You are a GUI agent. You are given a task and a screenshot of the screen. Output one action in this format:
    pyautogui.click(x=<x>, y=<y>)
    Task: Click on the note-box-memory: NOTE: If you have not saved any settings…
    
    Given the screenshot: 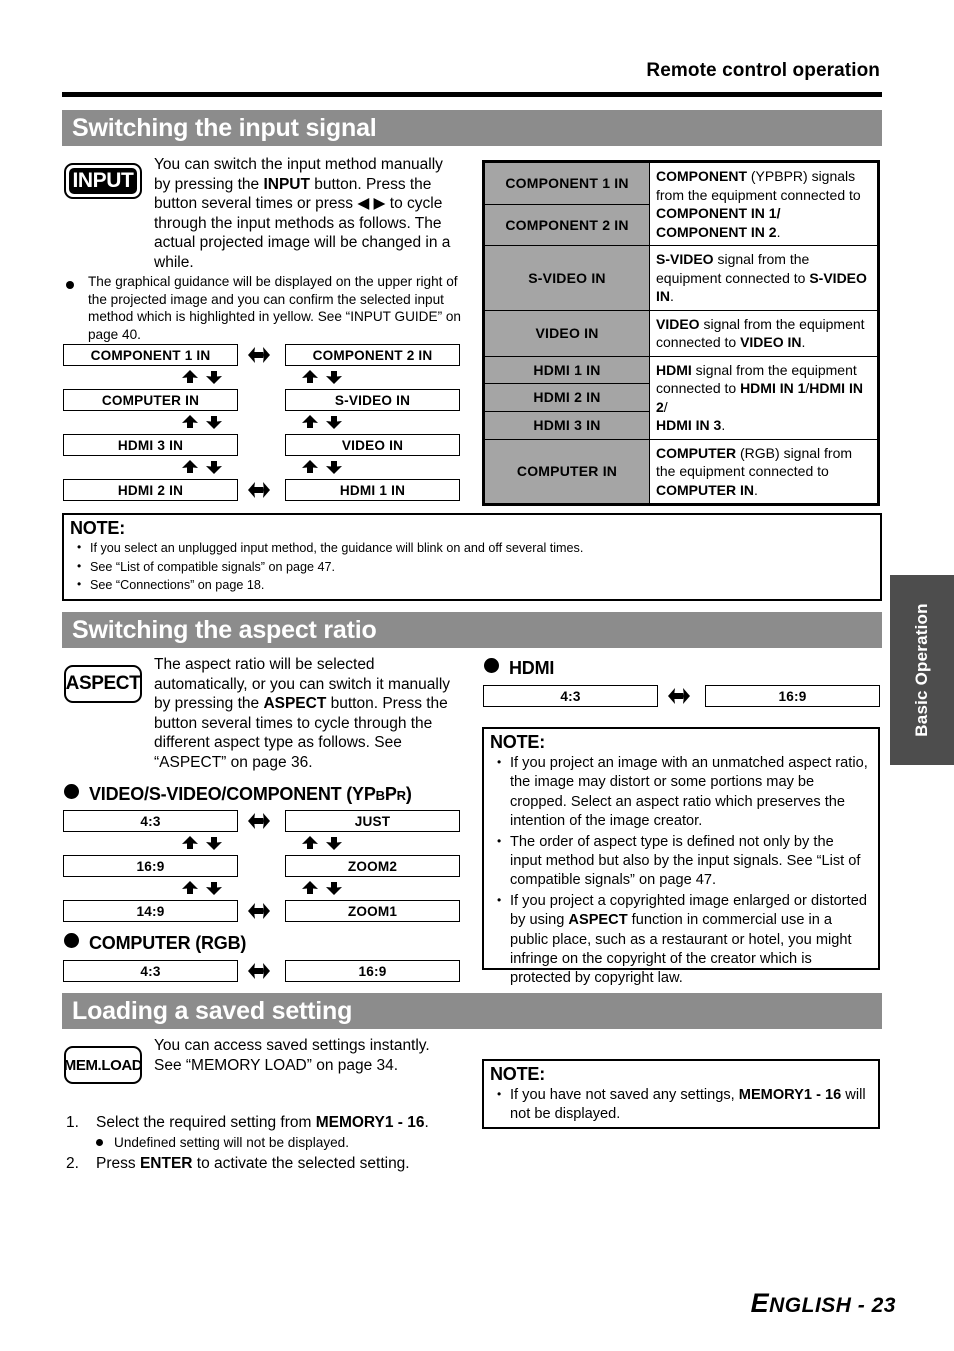 What is the action you would take?
    pyautogui.click(x=681, y=1094)
    